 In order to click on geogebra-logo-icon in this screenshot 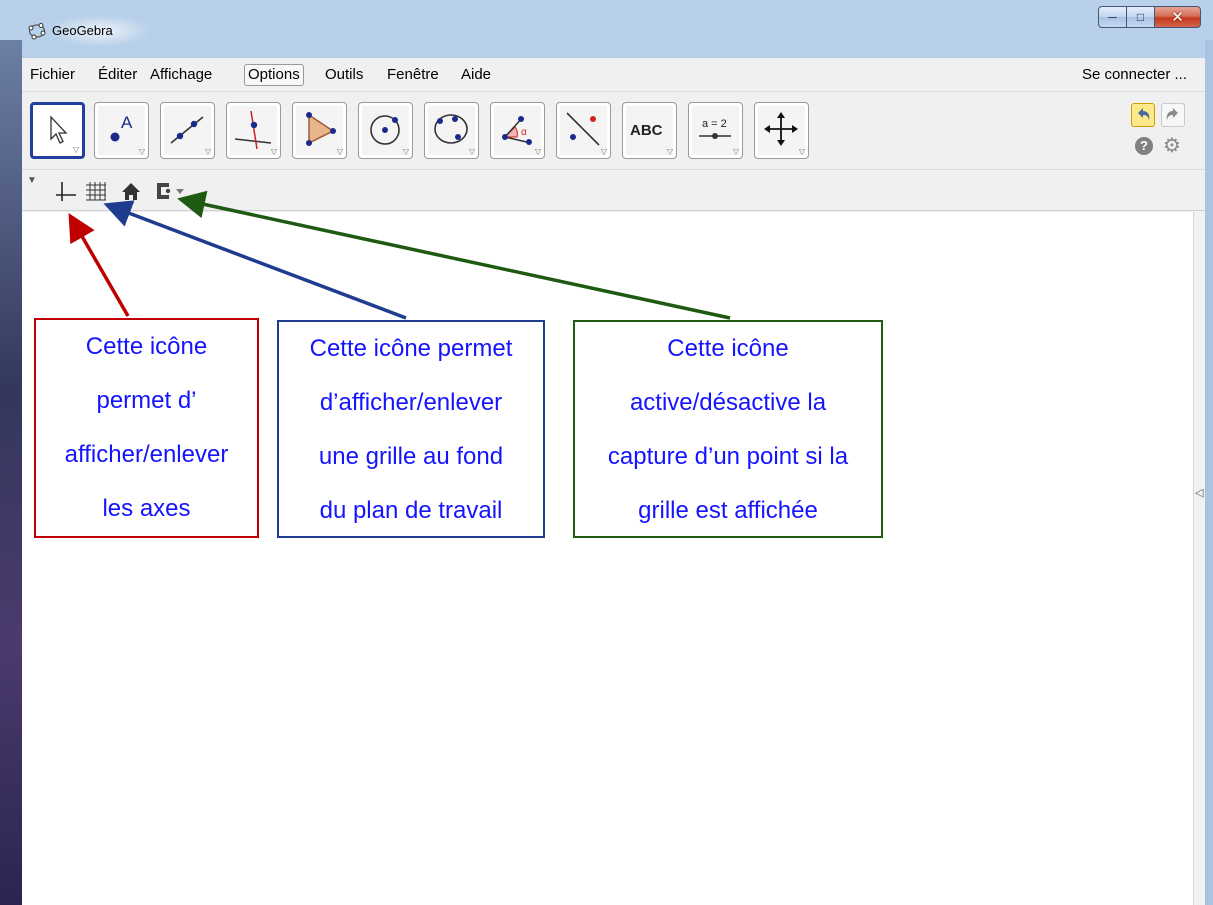, I will do `click(37, 31)`.